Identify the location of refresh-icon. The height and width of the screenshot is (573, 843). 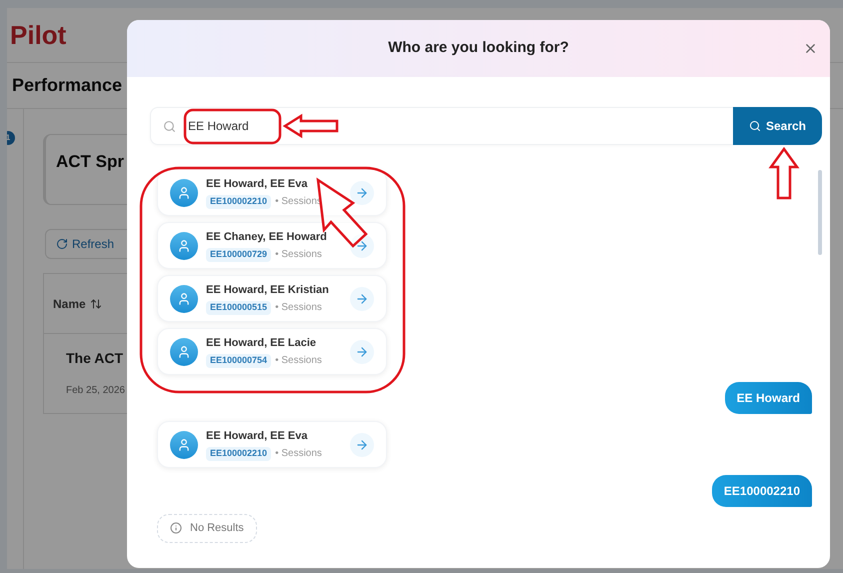
(62, 244).